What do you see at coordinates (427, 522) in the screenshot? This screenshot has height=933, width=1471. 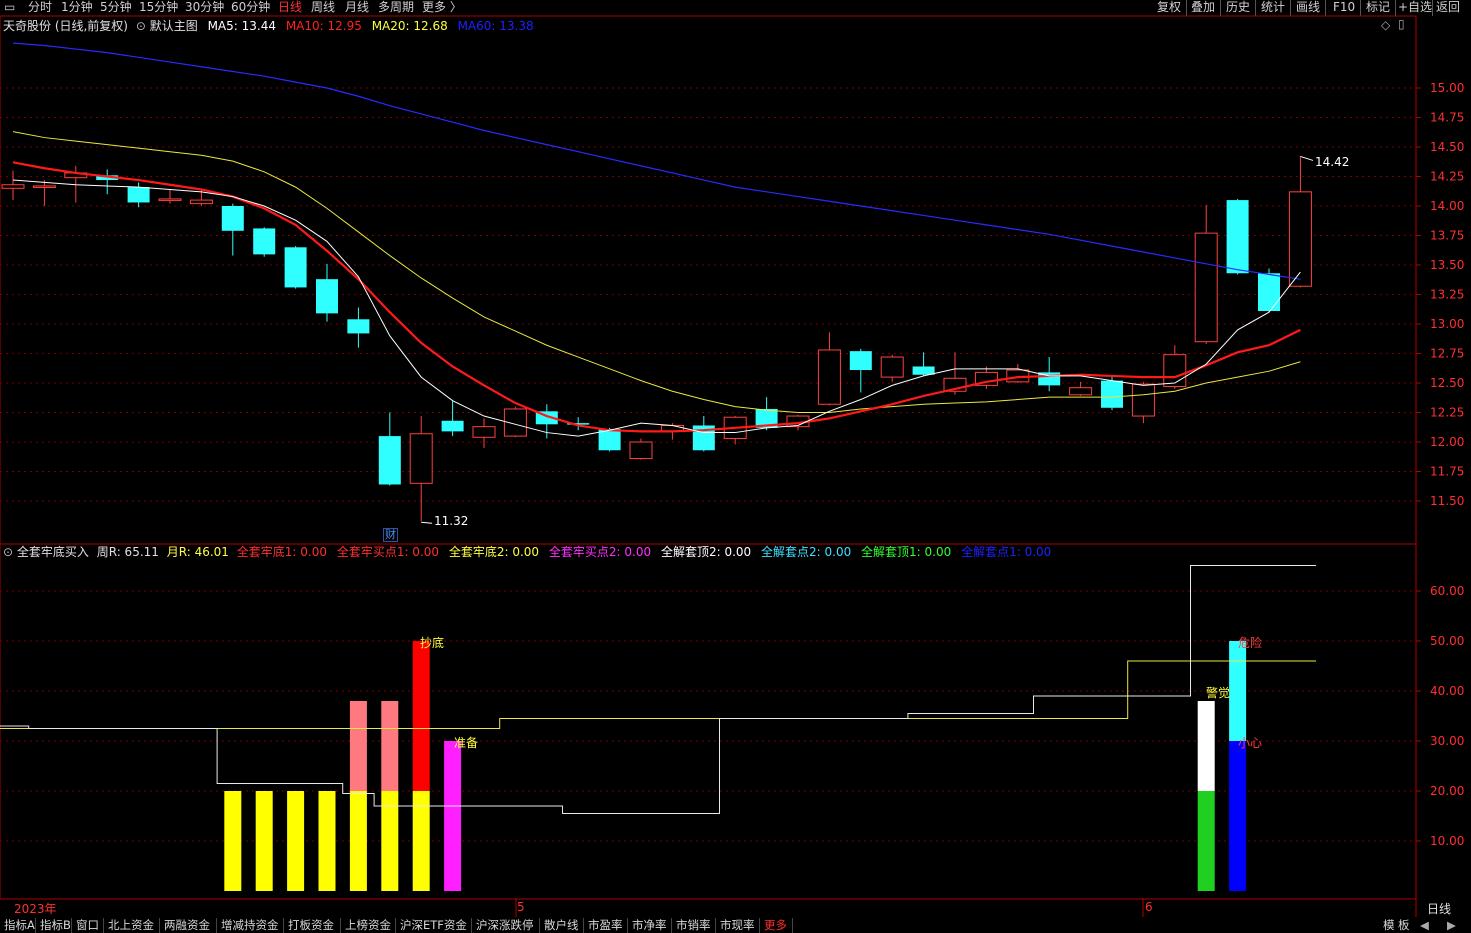 I see `min-price-pointer` at bounding box center [427, 522].